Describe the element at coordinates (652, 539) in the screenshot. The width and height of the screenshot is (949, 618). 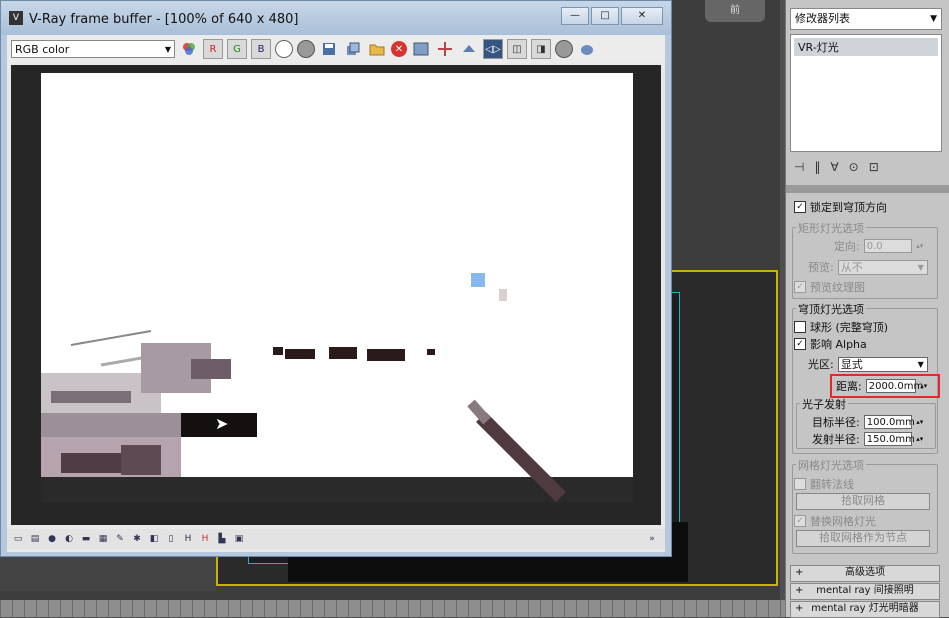
I see `expand-chevron-icon: »` at that location.